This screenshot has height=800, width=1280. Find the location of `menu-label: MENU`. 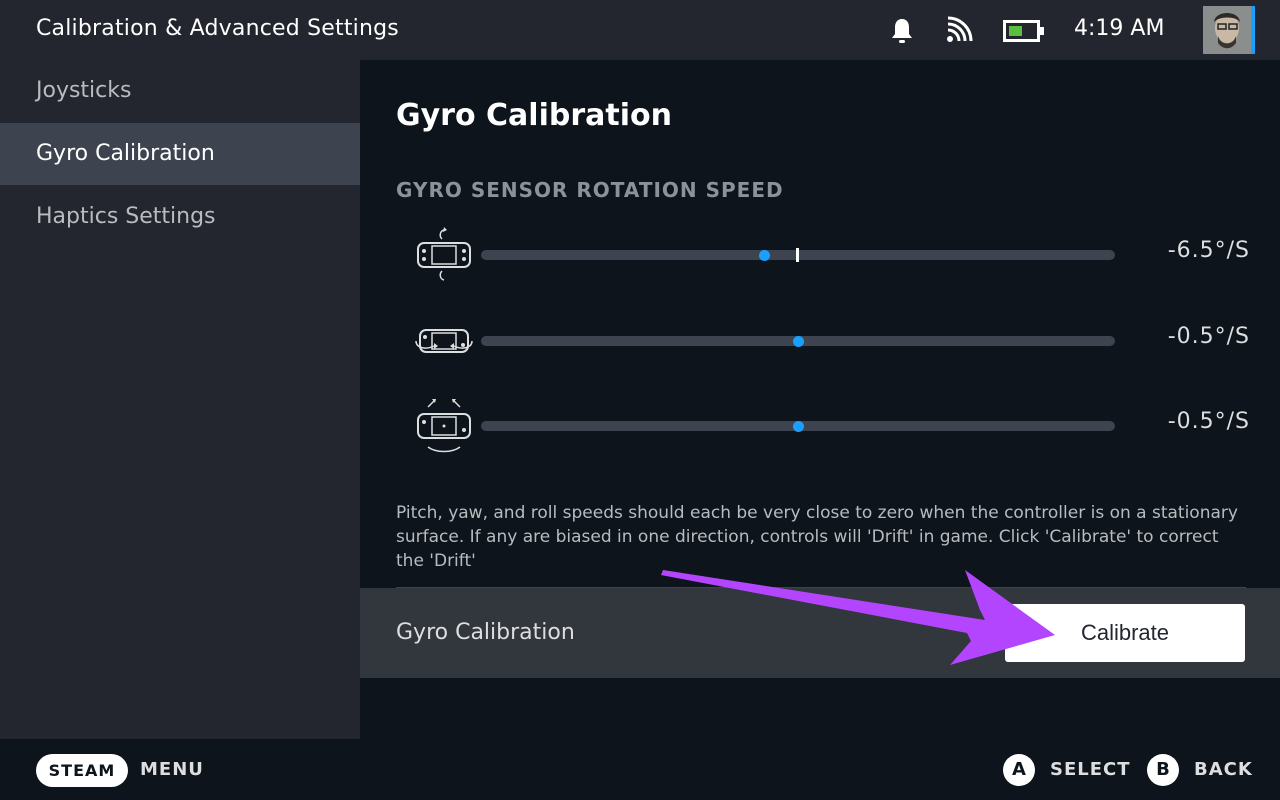

menu-label: MENU is located at coordinates (172, 769).